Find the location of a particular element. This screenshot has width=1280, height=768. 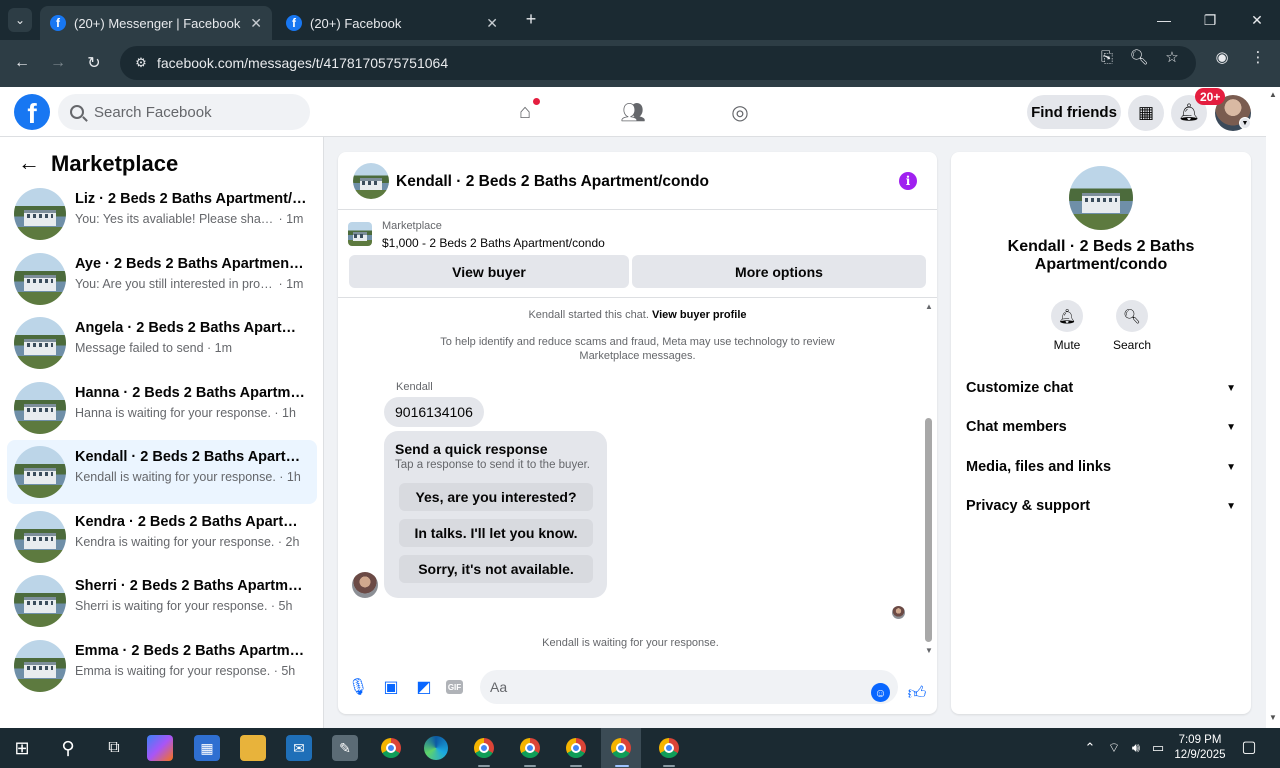

close-window-icon: ✕ is located at coordinates (1257, 20).